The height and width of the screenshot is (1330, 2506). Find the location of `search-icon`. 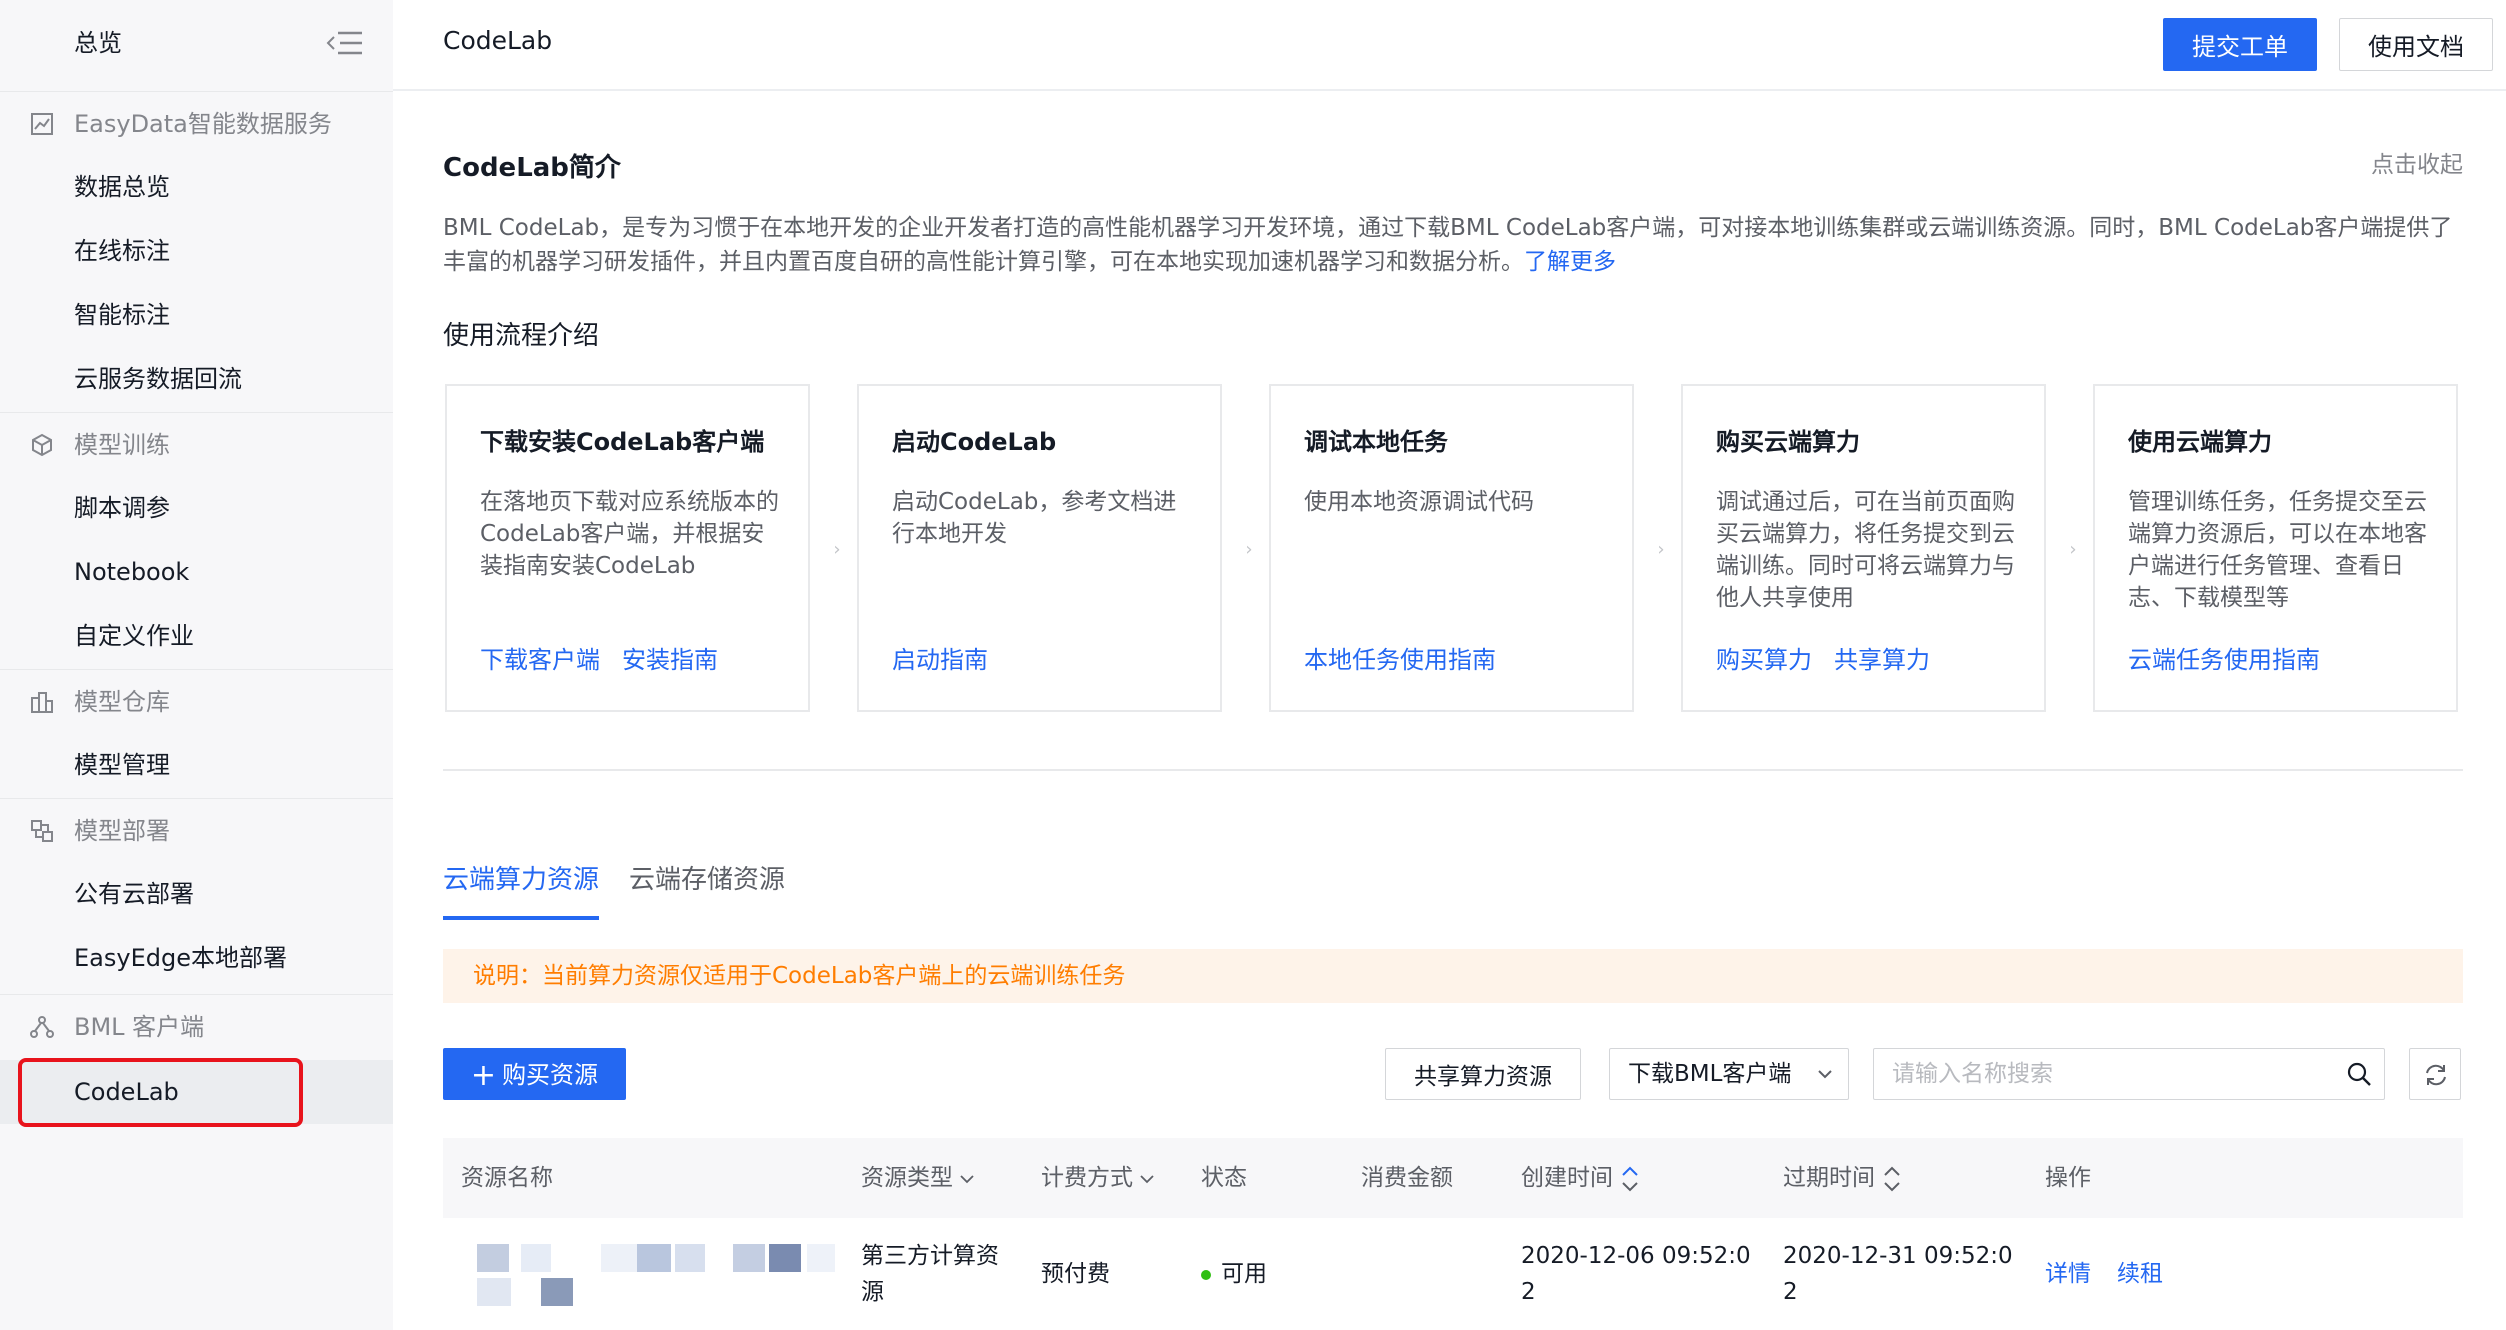

search-icon is located at coordinates (2359, 1074).